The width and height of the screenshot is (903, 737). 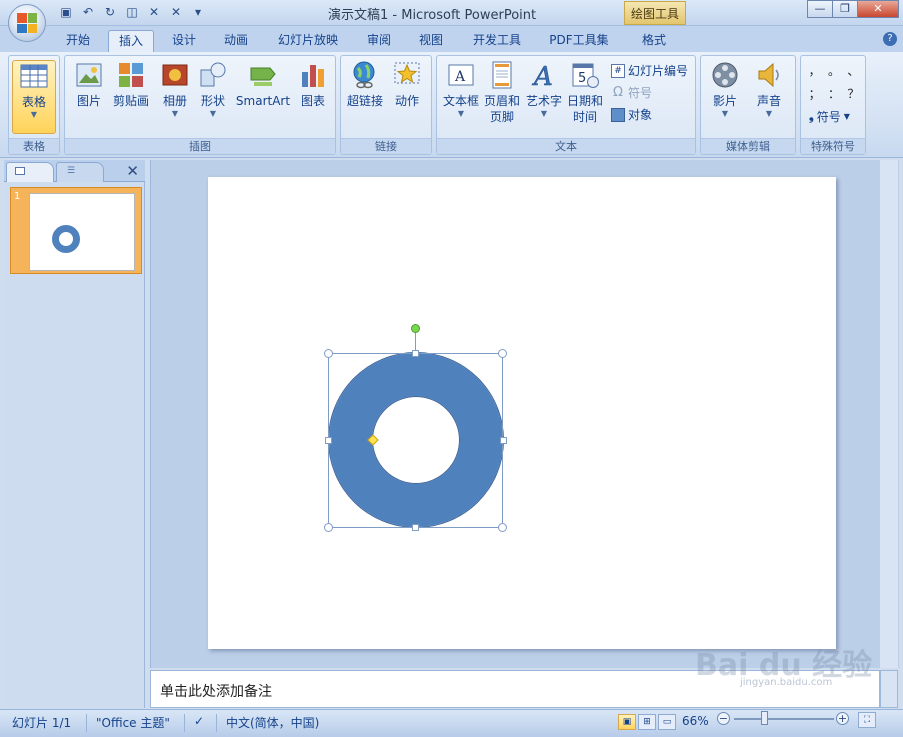 What do you see at coordinates (725, 89) in the screenshot?
I see `movie-button: 影片 ▼` at bounding box center [725, 89].